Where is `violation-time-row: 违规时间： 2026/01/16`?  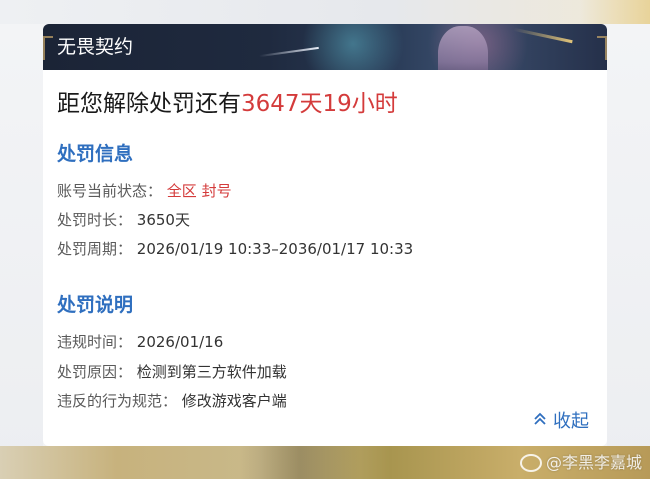
violation-time-row: 违规时间： 2026/01/16 is located at coordinates (140, 342).